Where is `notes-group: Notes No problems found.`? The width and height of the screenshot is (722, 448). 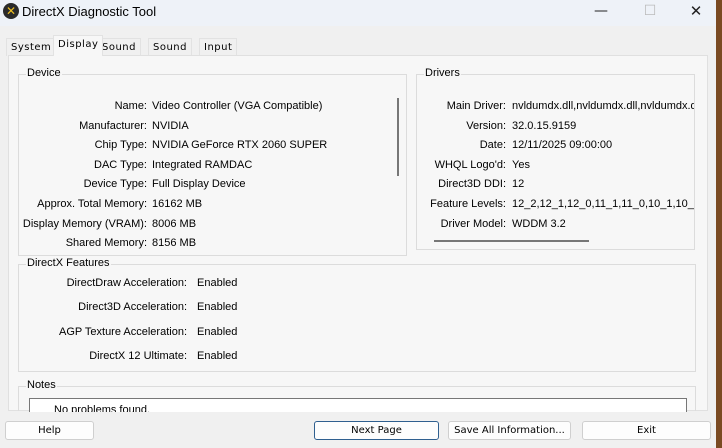
notes-group: Notes No problems found. is located at coordinates (357, 395).